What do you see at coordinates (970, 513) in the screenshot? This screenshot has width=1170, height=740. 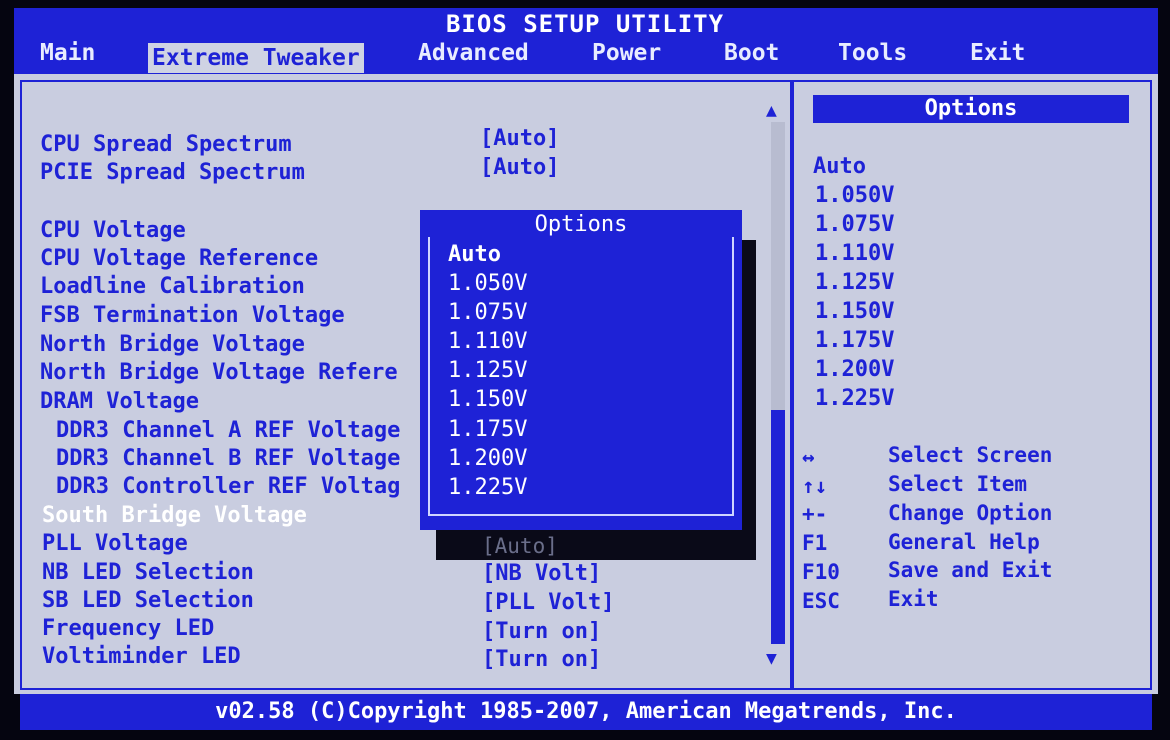 I see `help-change-option: Change Option` at bounding box center [970, 513].